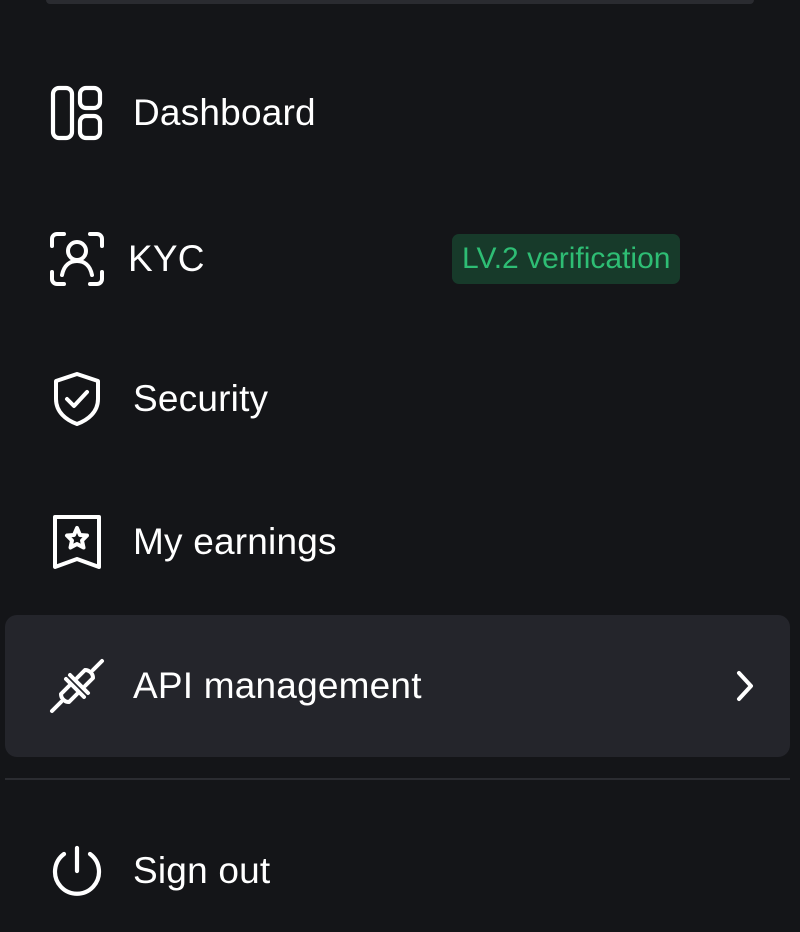 The height and width of the screenshot is (932, 800). What do you see at coordinates (77, 259) in the screenshot?
I see `user-scan-icon` at bounding box center [77, 259].